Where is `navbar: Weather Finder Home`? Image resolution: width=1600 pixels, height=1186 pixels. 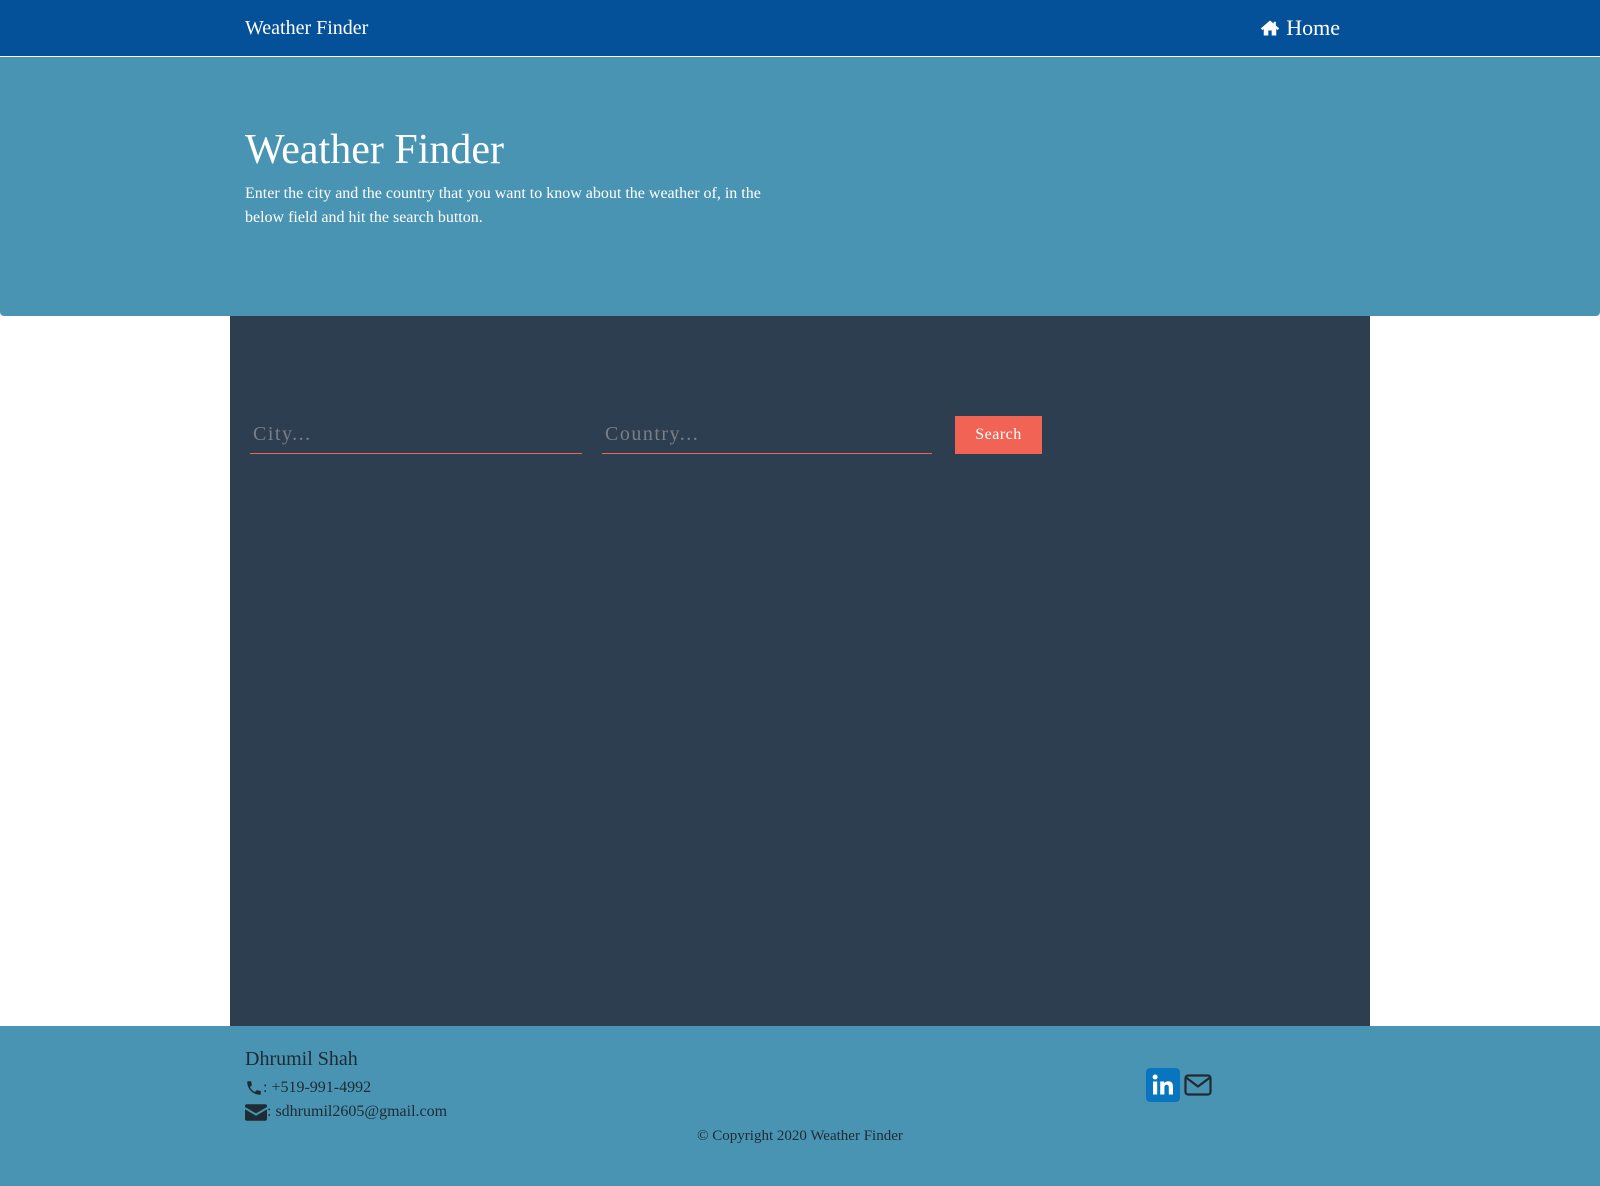 navbar: Weather Finder Home is located at coordinates (800, 28).